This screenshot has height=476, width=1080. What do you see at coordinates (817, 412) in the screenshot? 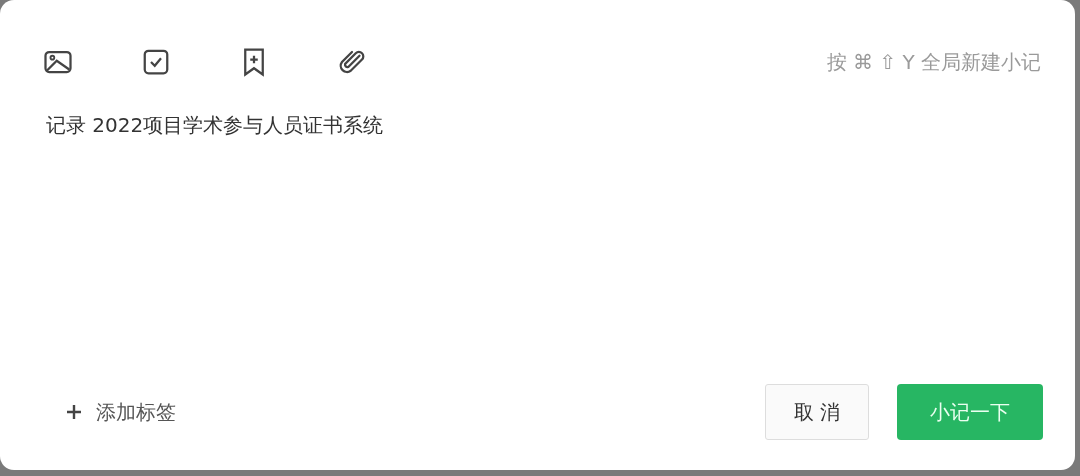
I see `cancel-button: 取 消` at bounding box center [817, 412].